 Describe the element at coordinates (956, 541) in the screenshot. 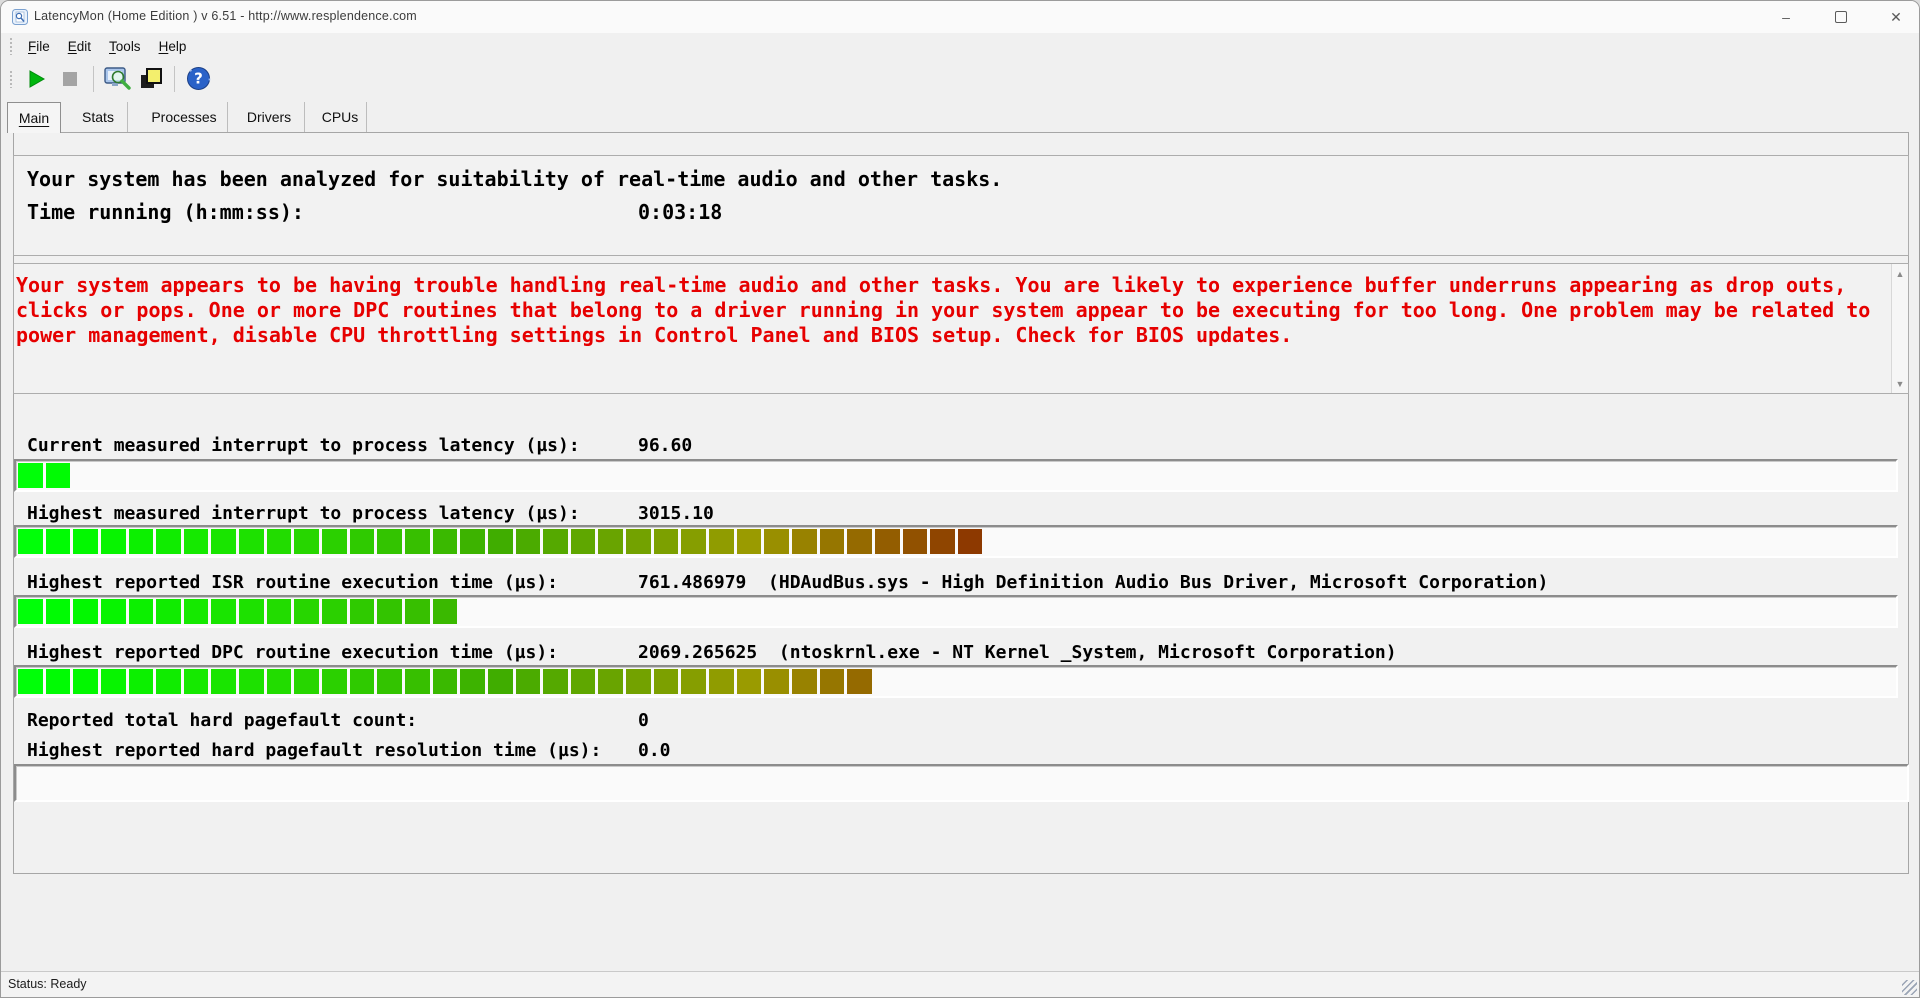

I see `latency-meter` at that location.